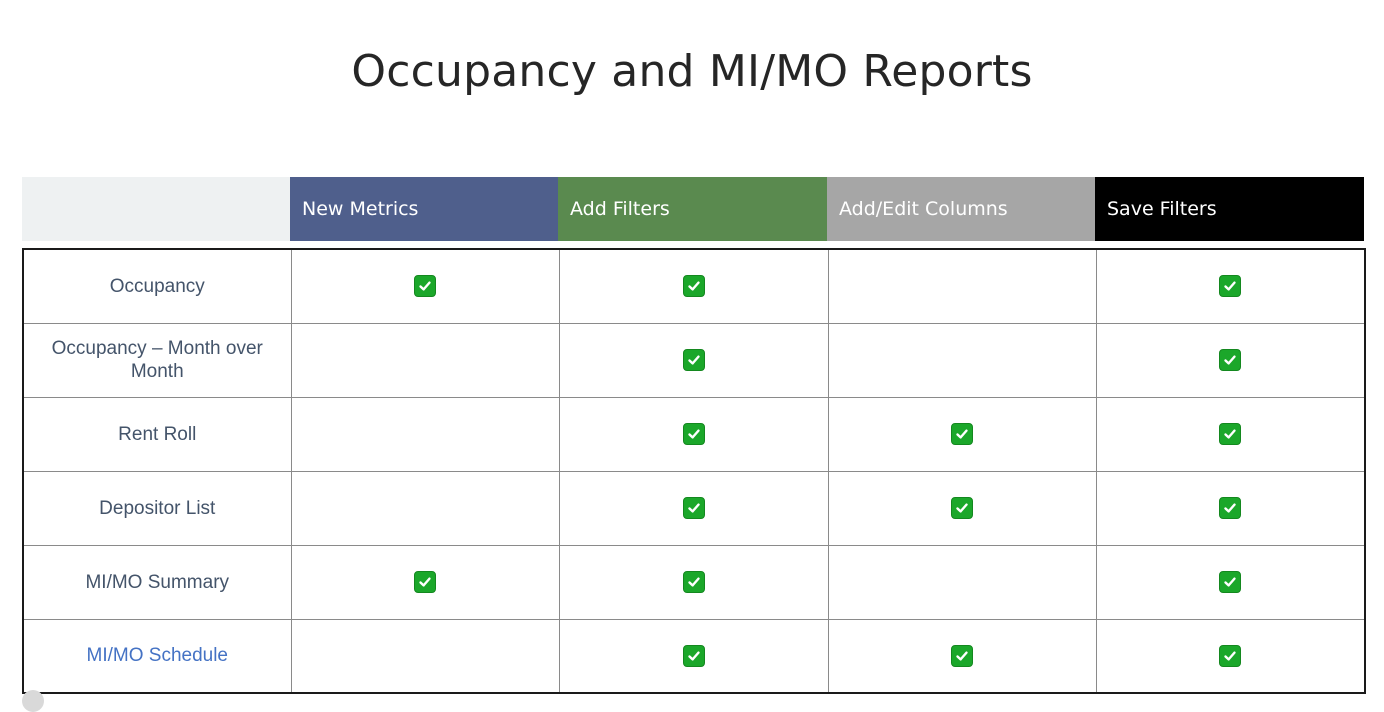  I want to click on page-title: Occupancy and MI/MO Reports, so click(692, 71).